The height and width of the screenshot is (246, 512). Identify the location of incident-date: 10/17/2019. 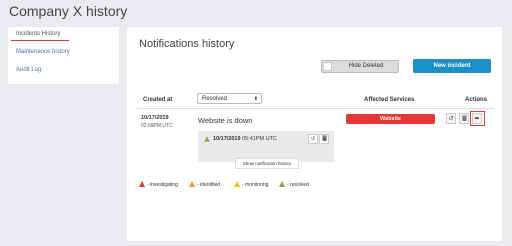
(155, 118).